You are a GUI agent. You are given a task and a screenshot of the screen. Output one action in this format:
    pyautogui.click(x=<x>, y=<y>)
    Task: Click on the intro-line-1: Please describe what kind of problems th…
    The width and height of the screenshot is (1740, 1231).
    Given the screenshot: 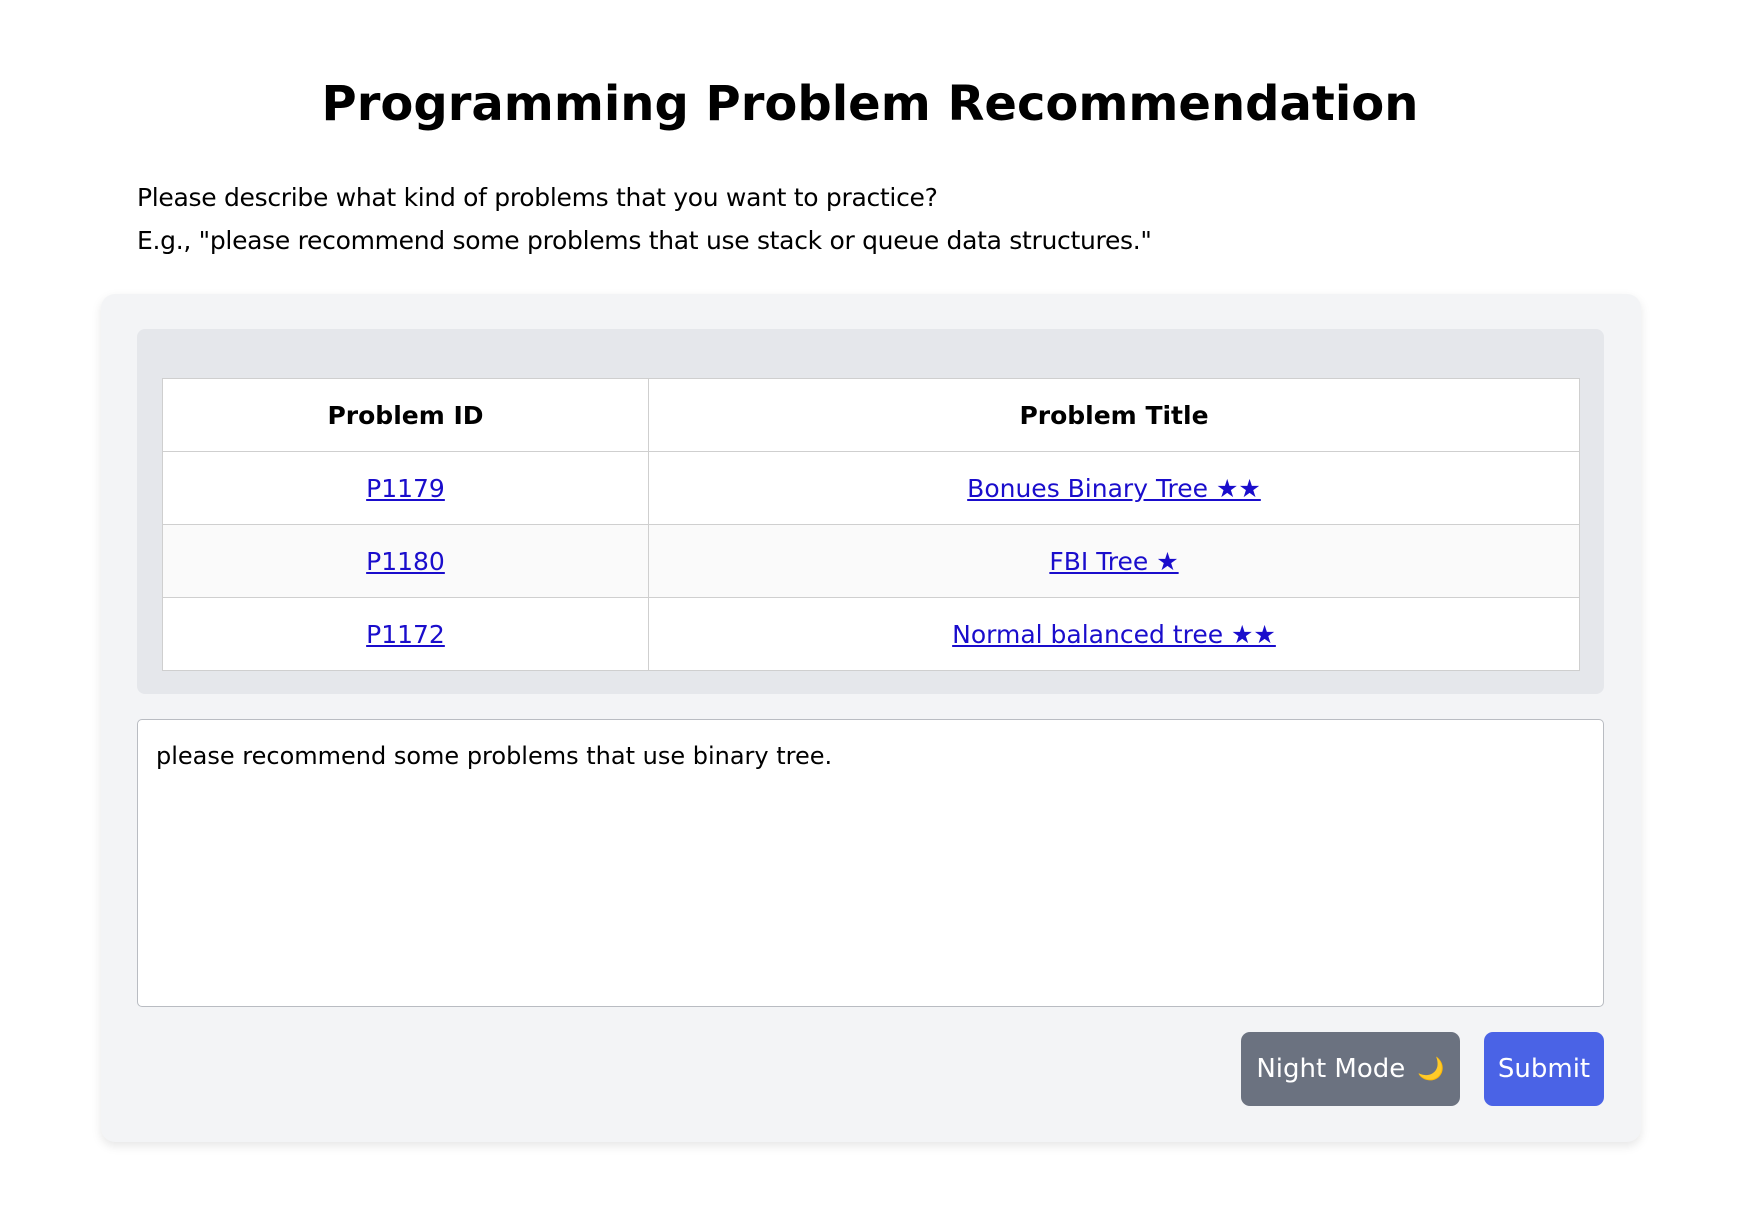 What is the action you would take?
    pyautogui.click(x=537, y=197)
    